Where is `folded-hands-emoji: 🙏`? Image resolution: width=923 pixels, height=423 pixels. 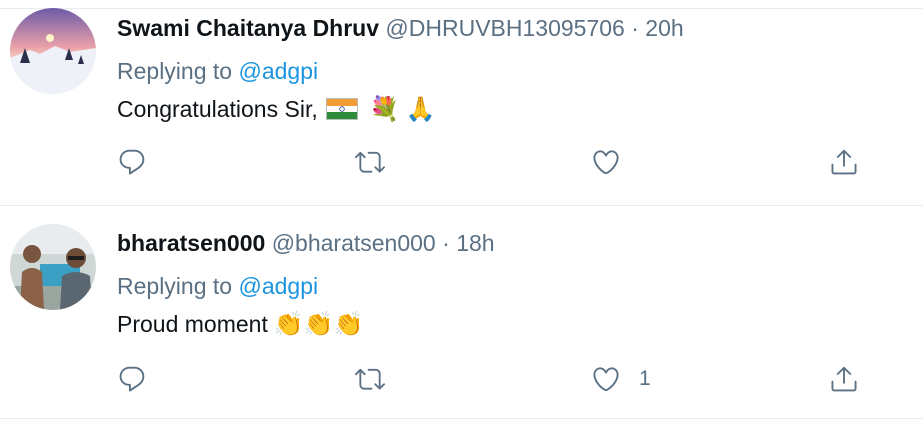
folded-hands-emoji: 🙏 is located at coordinates (420, 109).